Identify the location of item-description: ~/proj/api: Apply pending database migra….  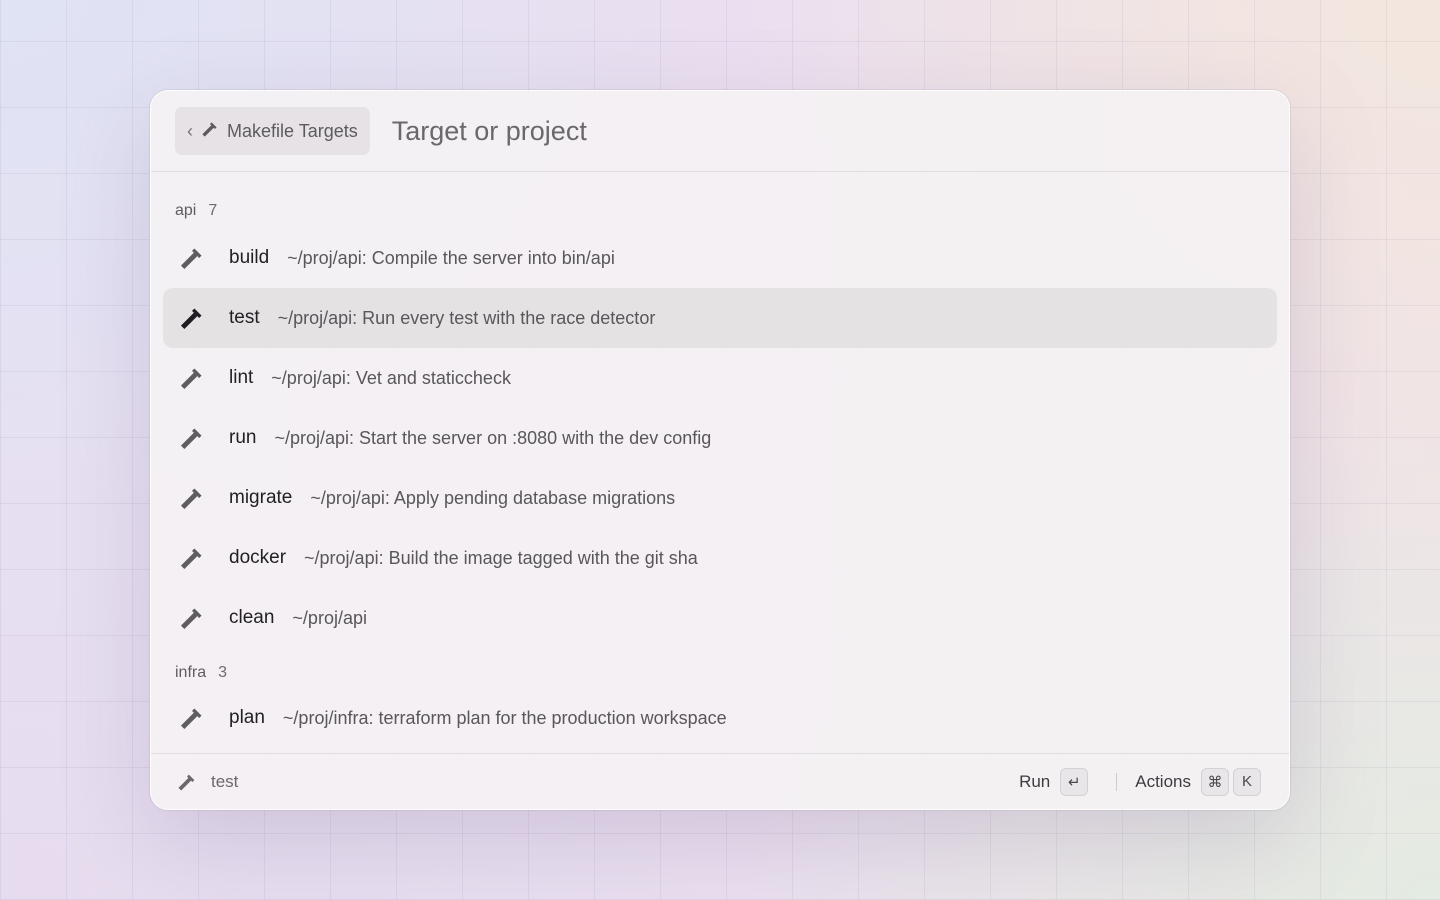
(493, 497).